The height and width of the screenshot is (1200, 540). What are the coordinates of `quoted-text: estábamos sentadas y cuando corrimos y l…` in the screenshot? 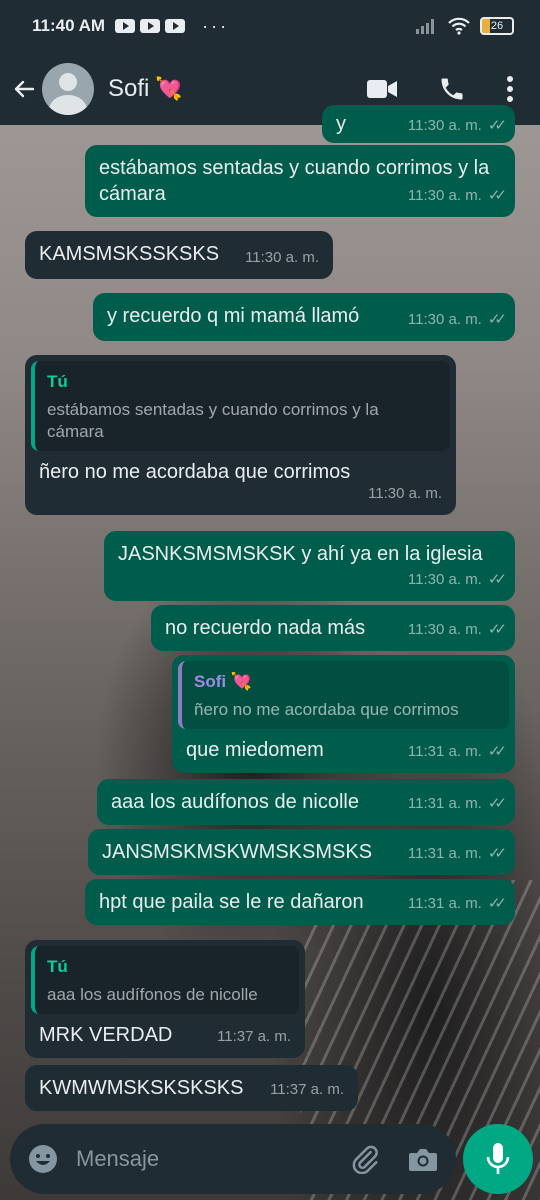 It's located at (213, 420).